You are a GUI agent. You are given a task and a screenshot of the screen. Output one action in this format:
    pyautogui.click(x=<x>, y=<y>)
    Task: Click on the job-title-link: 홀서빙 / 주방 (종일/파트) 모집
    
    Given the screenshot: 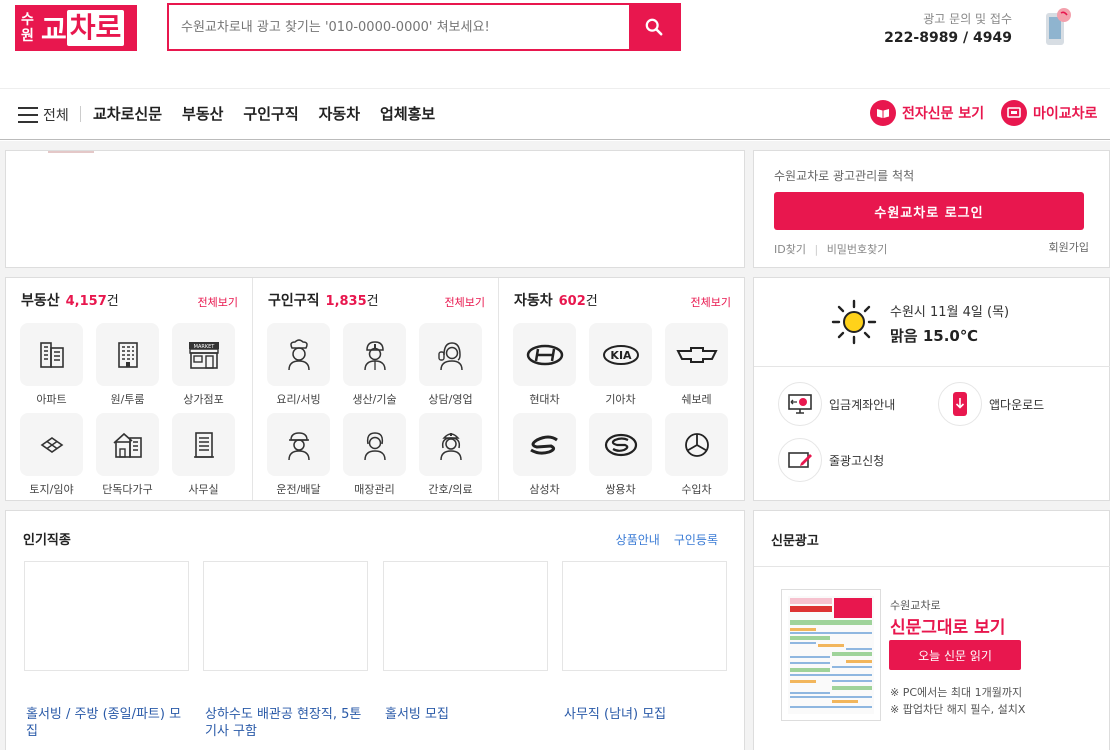 What is the action you would take?
    pyautogui.click(x=106, y=723)
    